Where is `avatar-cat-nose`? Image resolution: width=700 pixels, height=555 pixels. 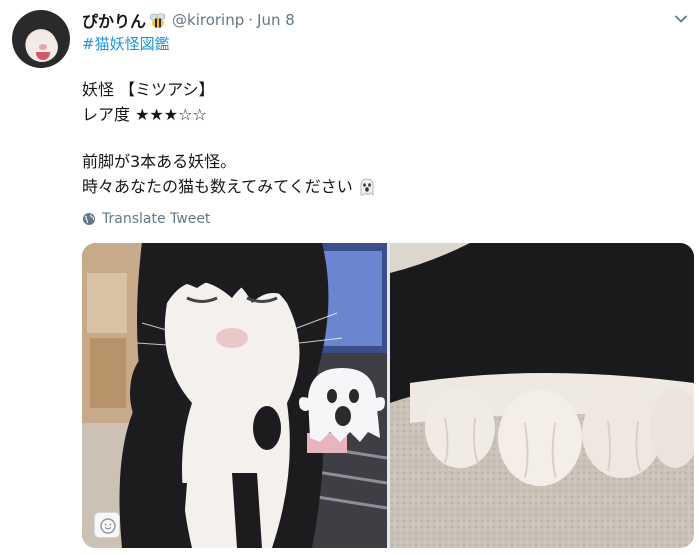 avatar-cat-nose is located at coordinates (43, 47).